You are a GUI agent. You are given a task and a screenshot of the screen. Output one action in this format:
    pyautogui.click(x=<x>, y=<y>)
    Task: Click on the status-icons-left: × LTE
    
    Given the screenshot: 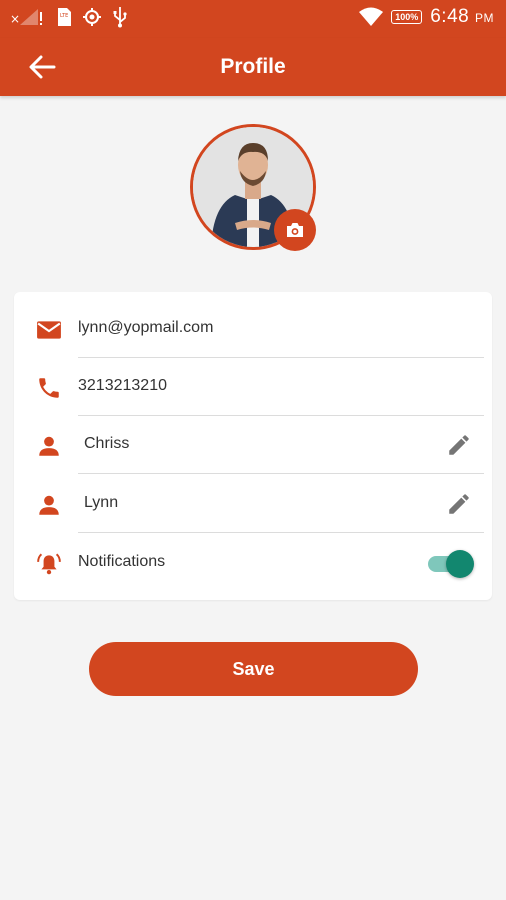 What is the action you would take?
    pyautogui.click(x=69, y=17)
    